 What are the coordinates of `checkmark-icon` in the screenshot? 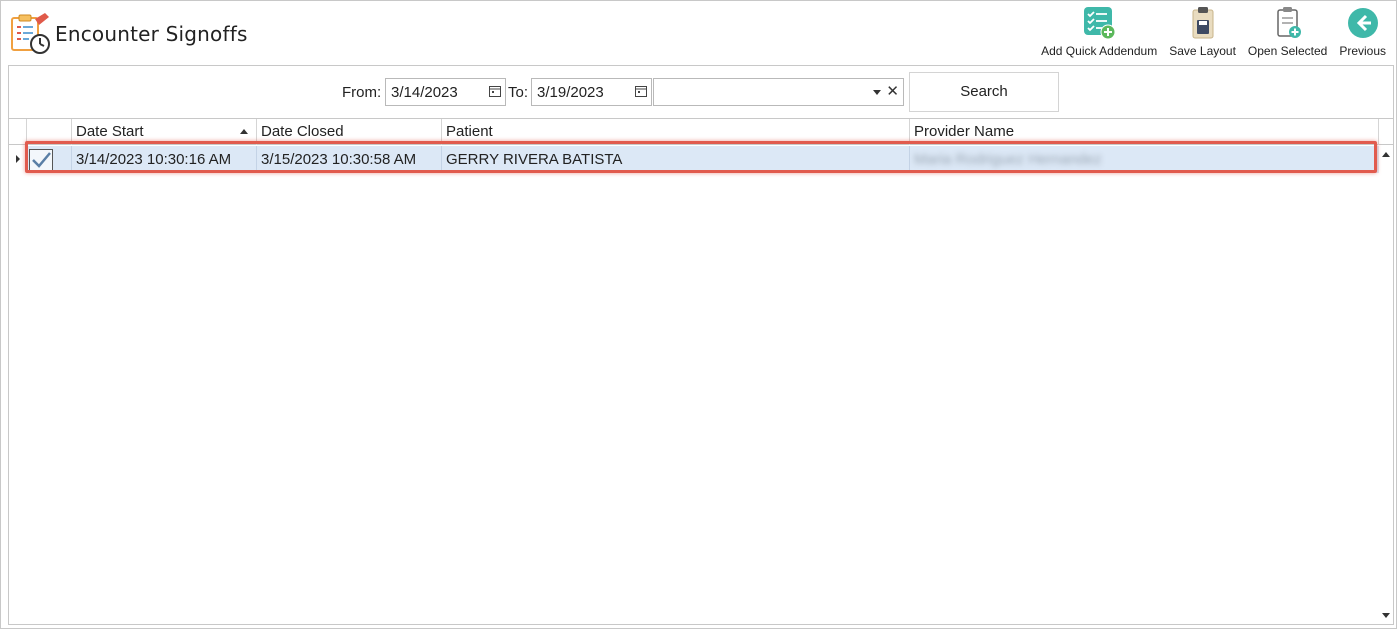 It's located at (41, 160).